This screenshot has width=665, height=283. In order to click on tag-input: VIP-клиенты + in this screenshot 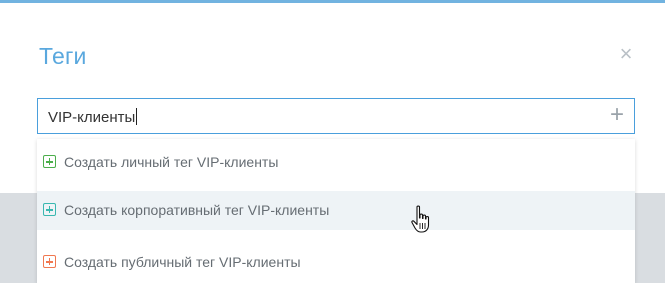, I will do `click(336, 116)`.